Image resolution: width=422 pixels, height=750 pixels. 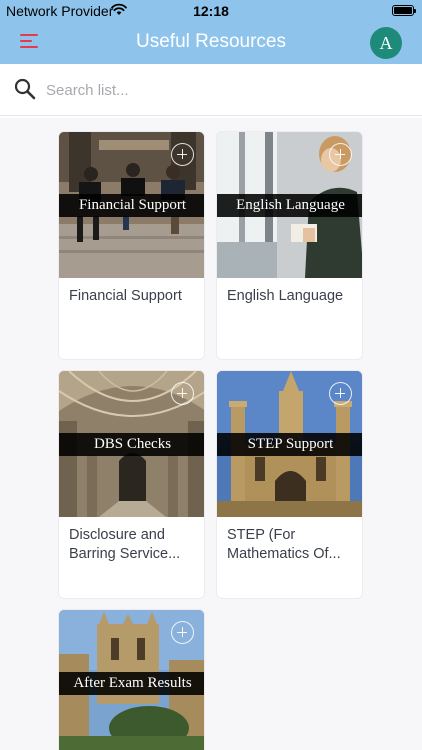 What do you see at coordinates (386, 43) in the screenshot?
I see `avatar: A` at bounding box center [386, 43].